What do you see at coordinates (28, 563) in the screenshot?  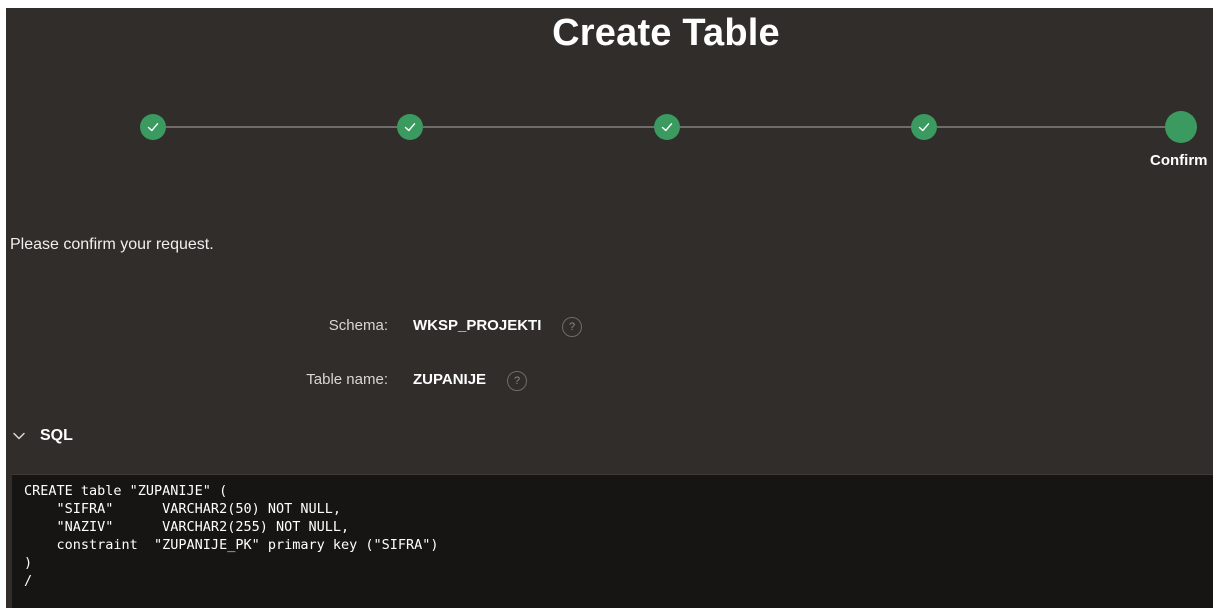 I see `sql-code-line: )` at bounding box center [28, 563].